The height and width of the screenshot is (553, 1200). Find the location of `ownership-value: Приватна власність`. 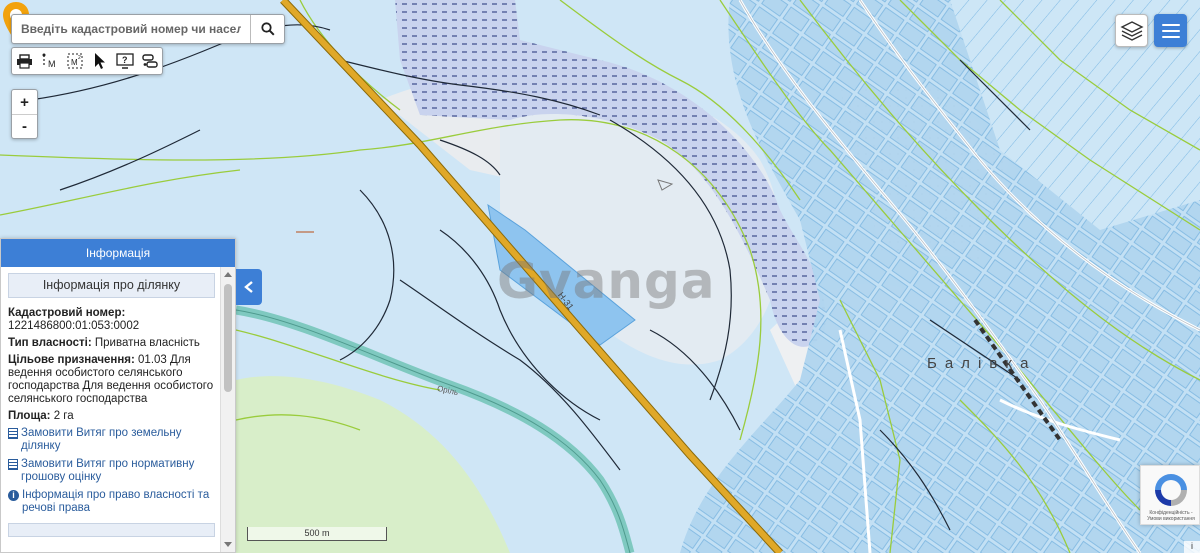

ownership-value: Приватна власність is located at coordinates (147, 343).